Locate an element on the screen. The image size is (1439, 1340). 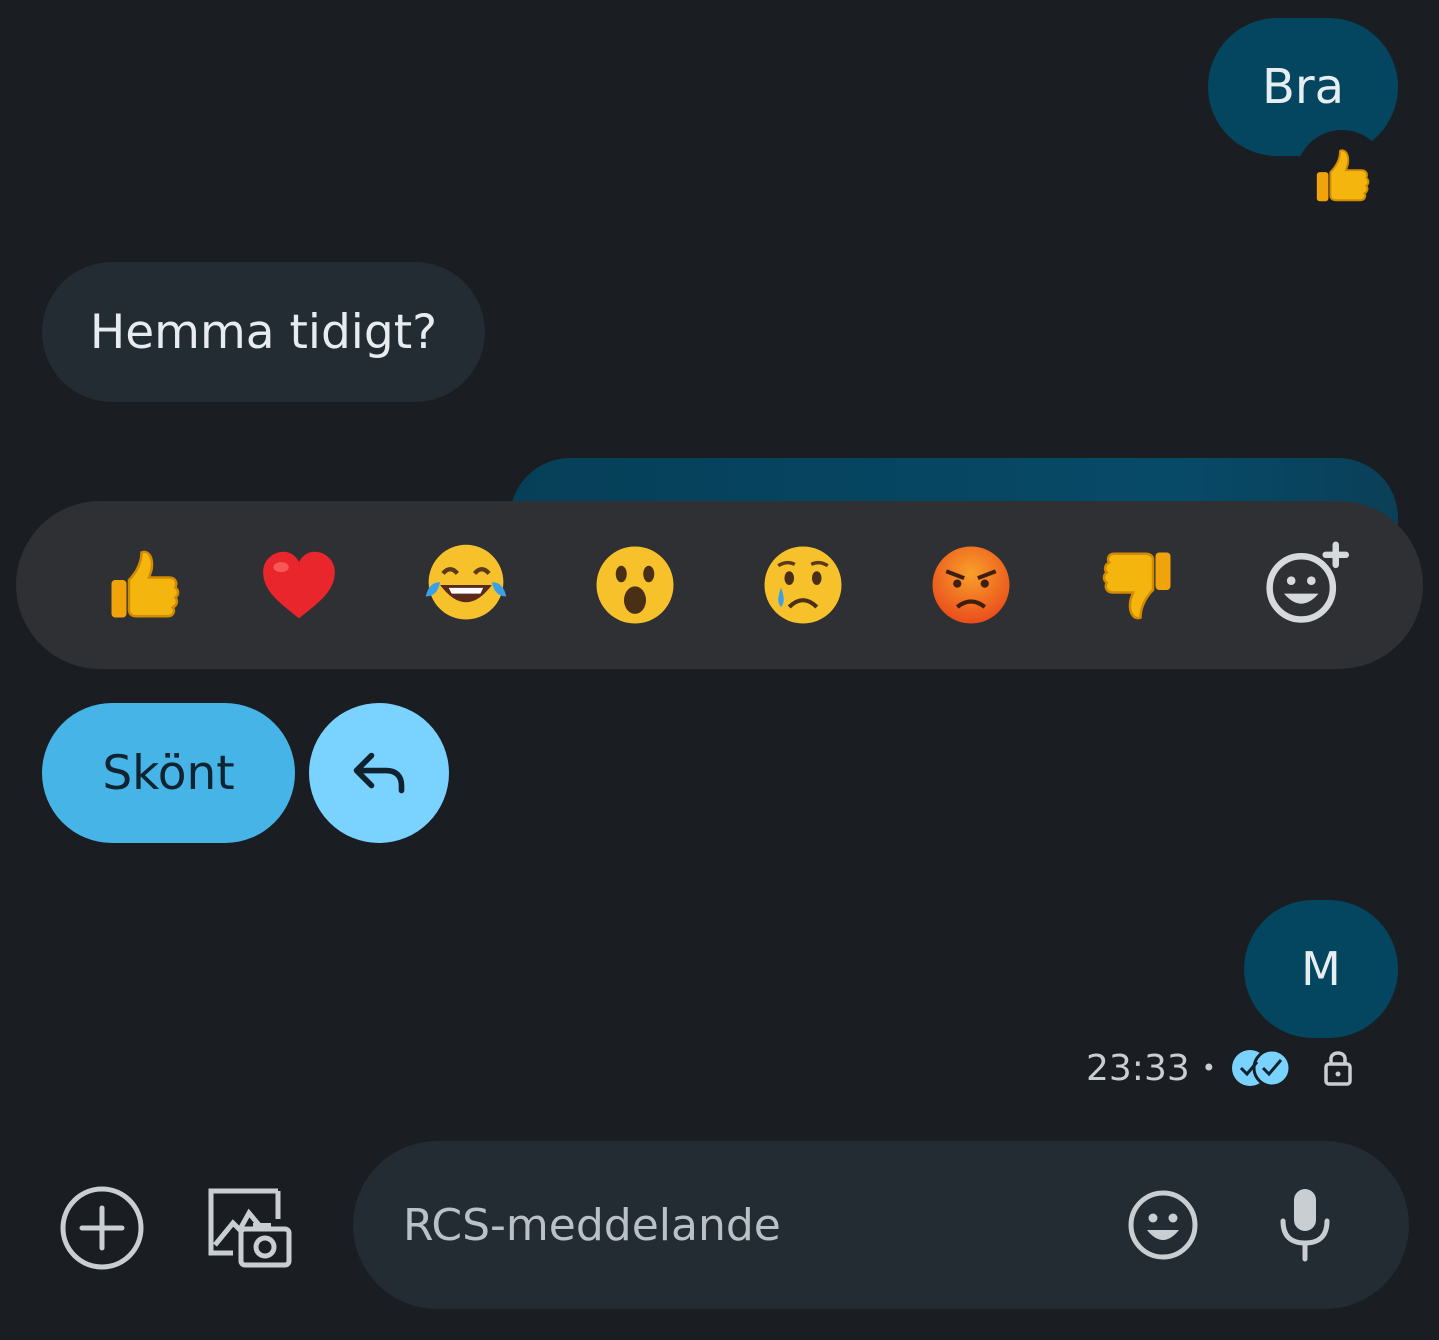
reaction-picker-bar is located at coordinates (719, 585).